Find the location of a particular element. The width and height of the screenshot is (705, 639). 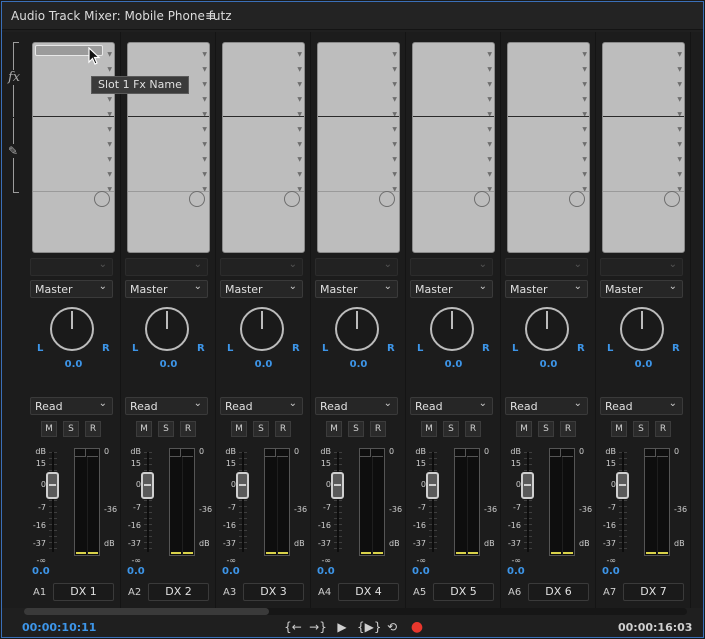

loop-icon: ⟲ is located at coordinates (392, 627).